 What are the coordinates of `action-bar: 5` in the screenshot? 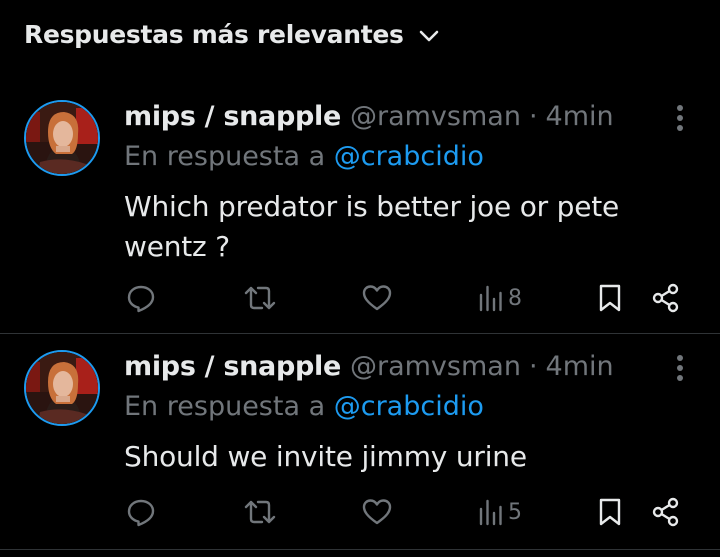 It's located at (360, 512).